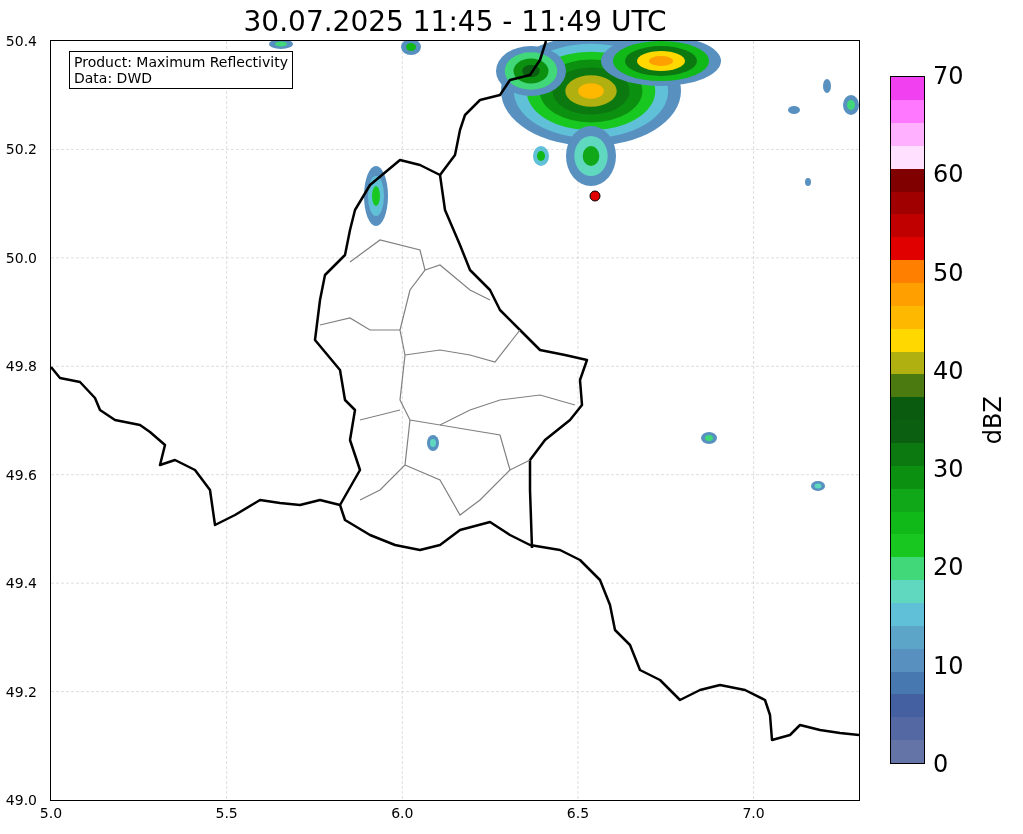 This screenshot has height=834, width=1023. Describe the element at coordinates (21, 257) in the screenshot. I see `axis-tick-label: 50.0` at that location.